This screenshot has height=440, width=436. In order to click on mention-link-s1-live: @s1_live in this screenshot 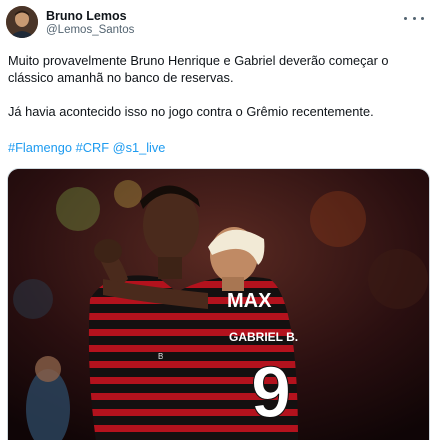, I will do `click(139, 147)`.